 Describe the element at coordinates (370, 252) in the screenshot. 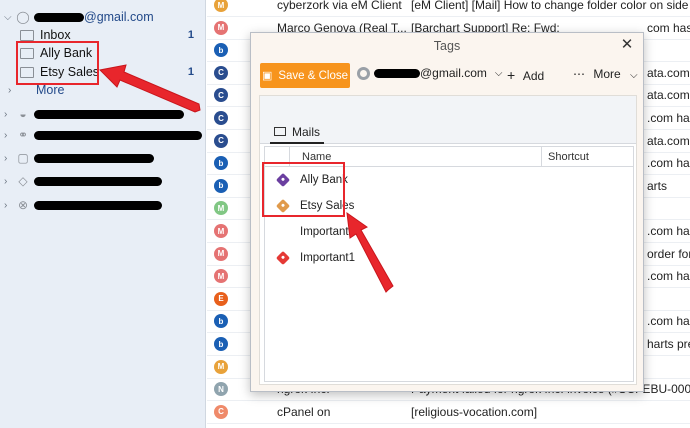

I see `arrow-to-dialog-tags` at that location.